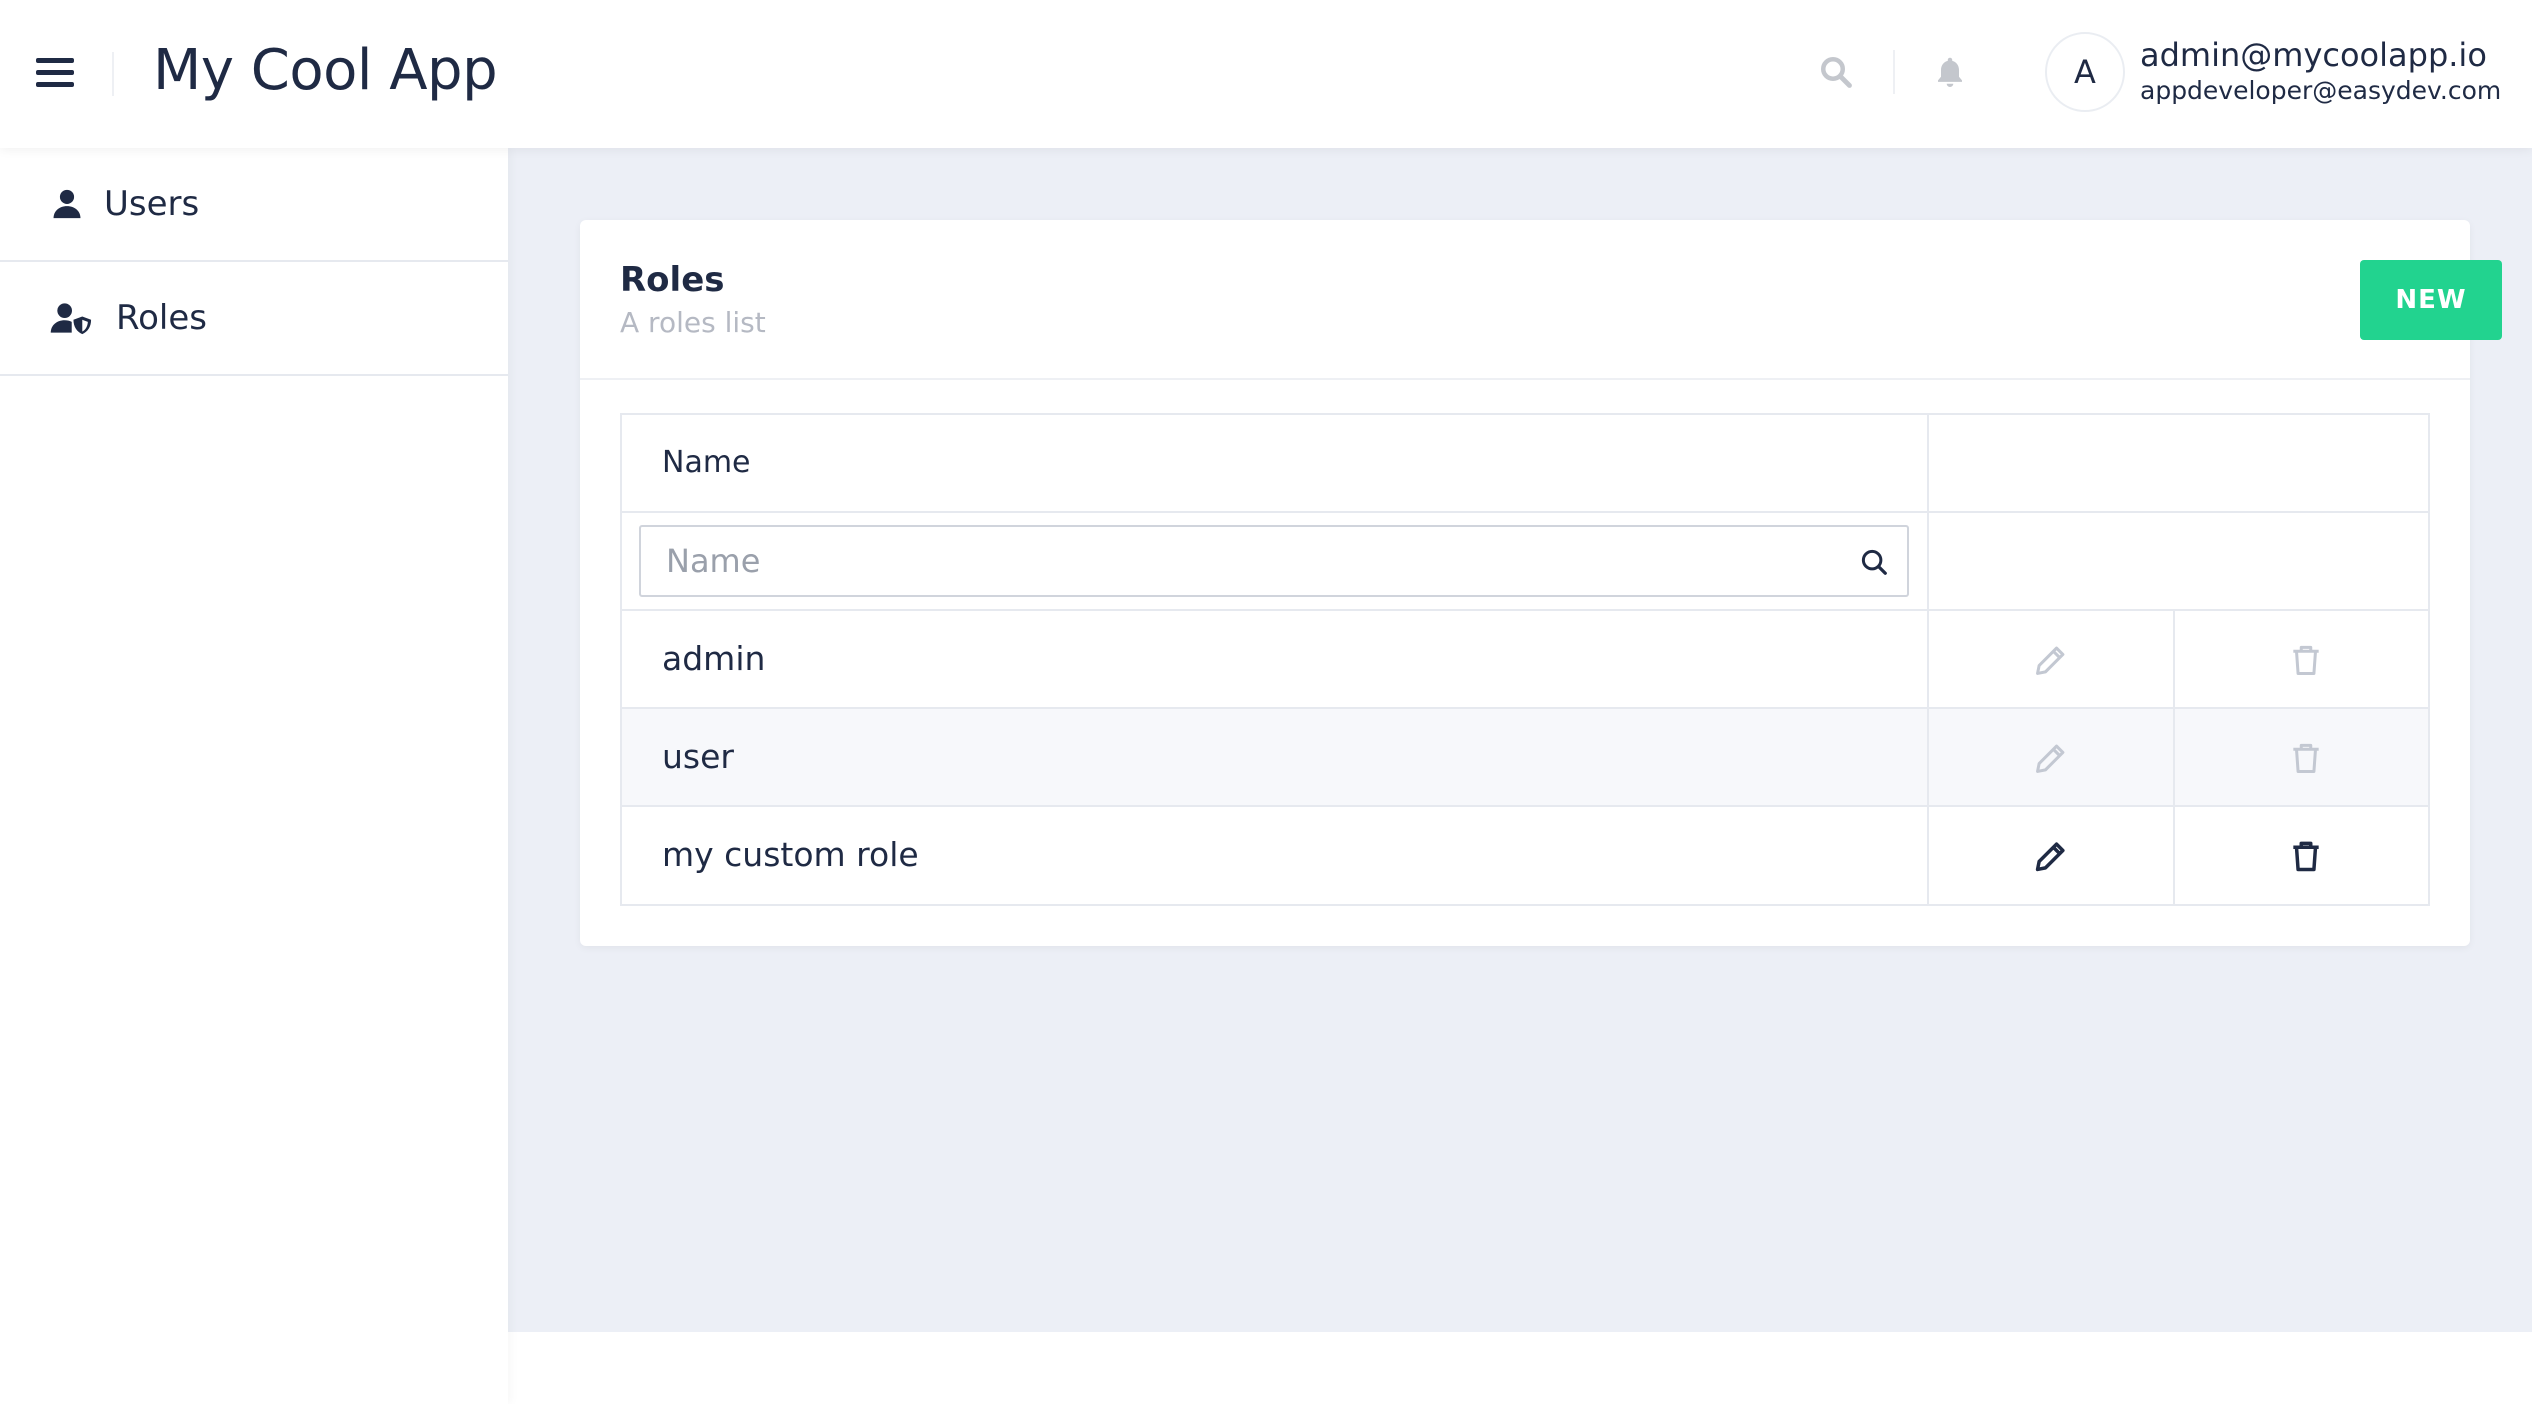 The image size is (2532, 1404). What do you see at coordinates (161, 318) in the screenshot?
I see `sidebar-item-label: Roles` at bounding box center [161, 318].